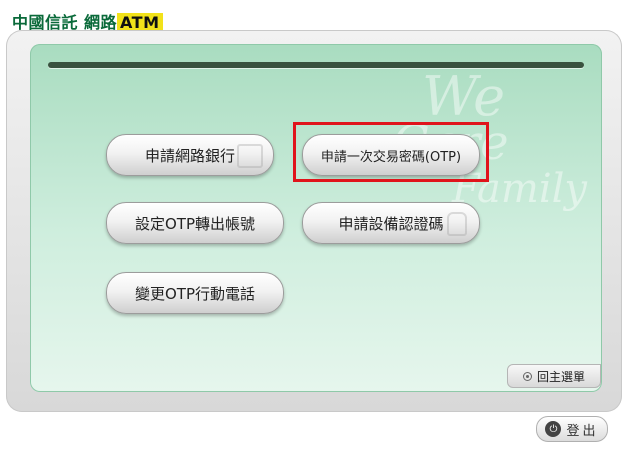  What do you see at coordinates (572, 429) in the screenshot?
I see `logout-button: ⏻ 登出` at bounding box center [572, 429].